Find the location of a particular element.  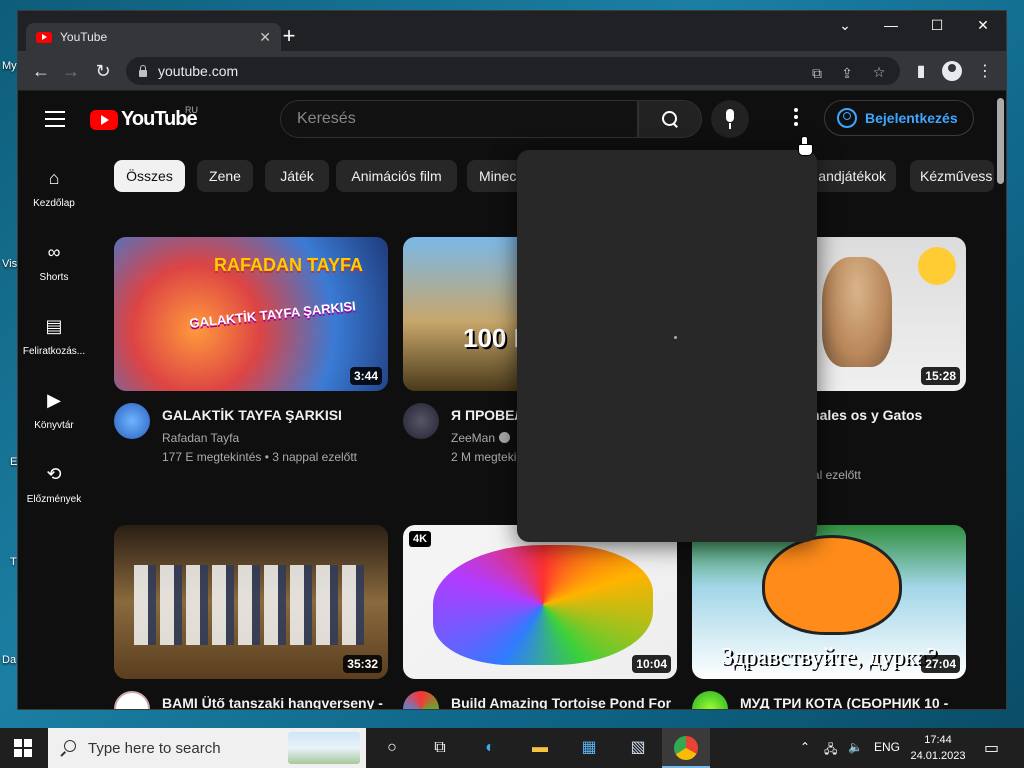

volume-icon: 🔈 is located at coordinates (855, 747).